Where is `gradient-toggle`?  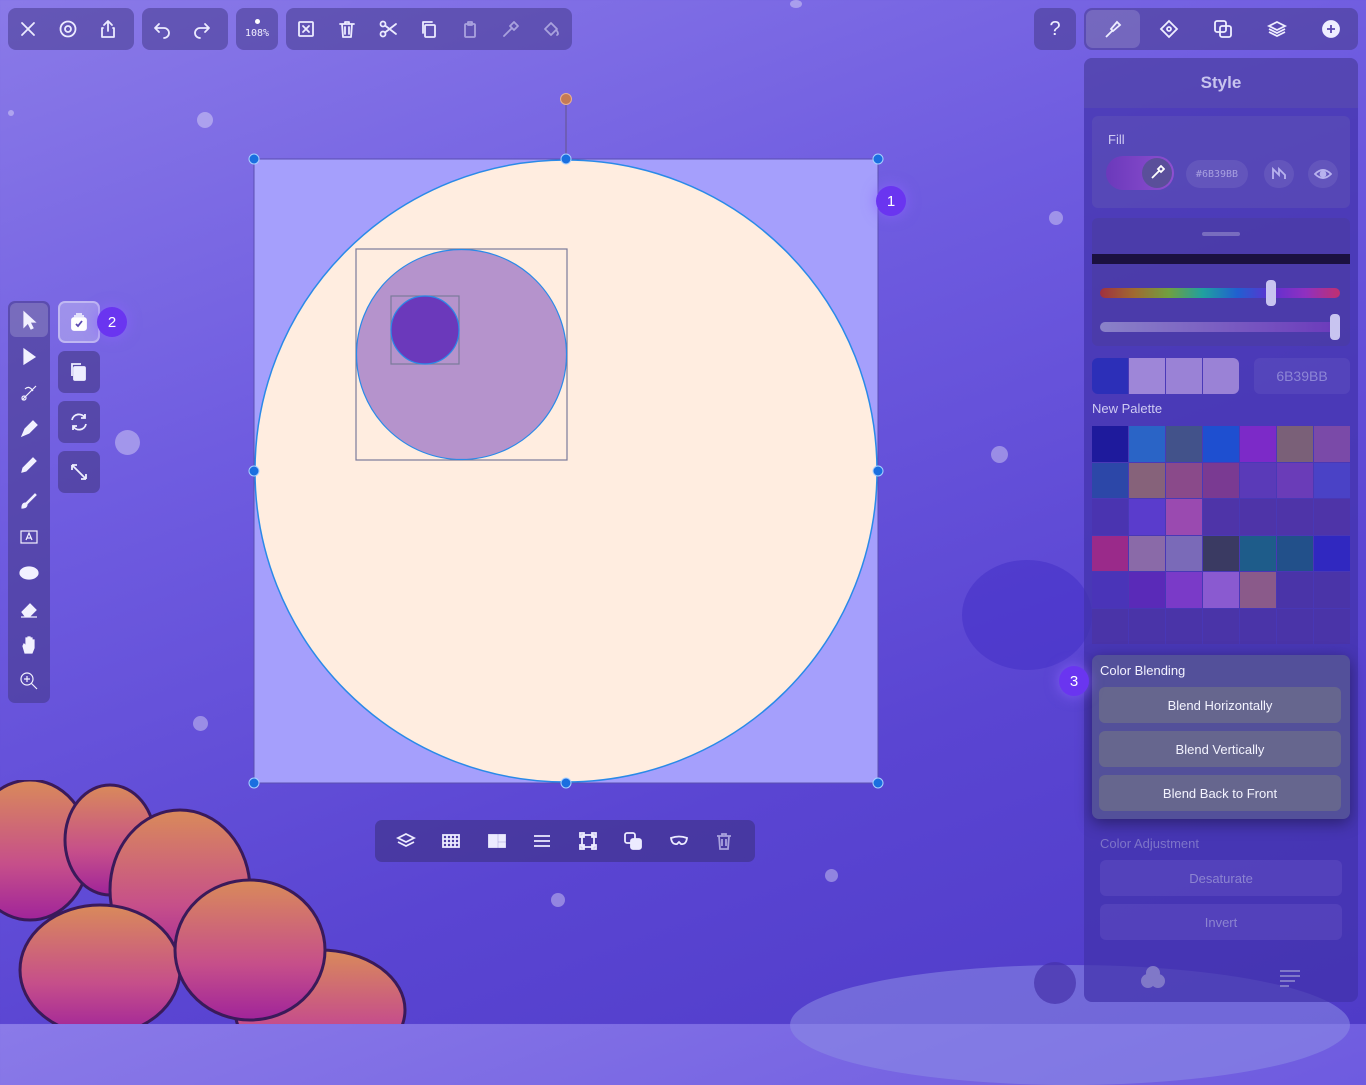 gradient-toggle is located at coordinates (1279, 174).